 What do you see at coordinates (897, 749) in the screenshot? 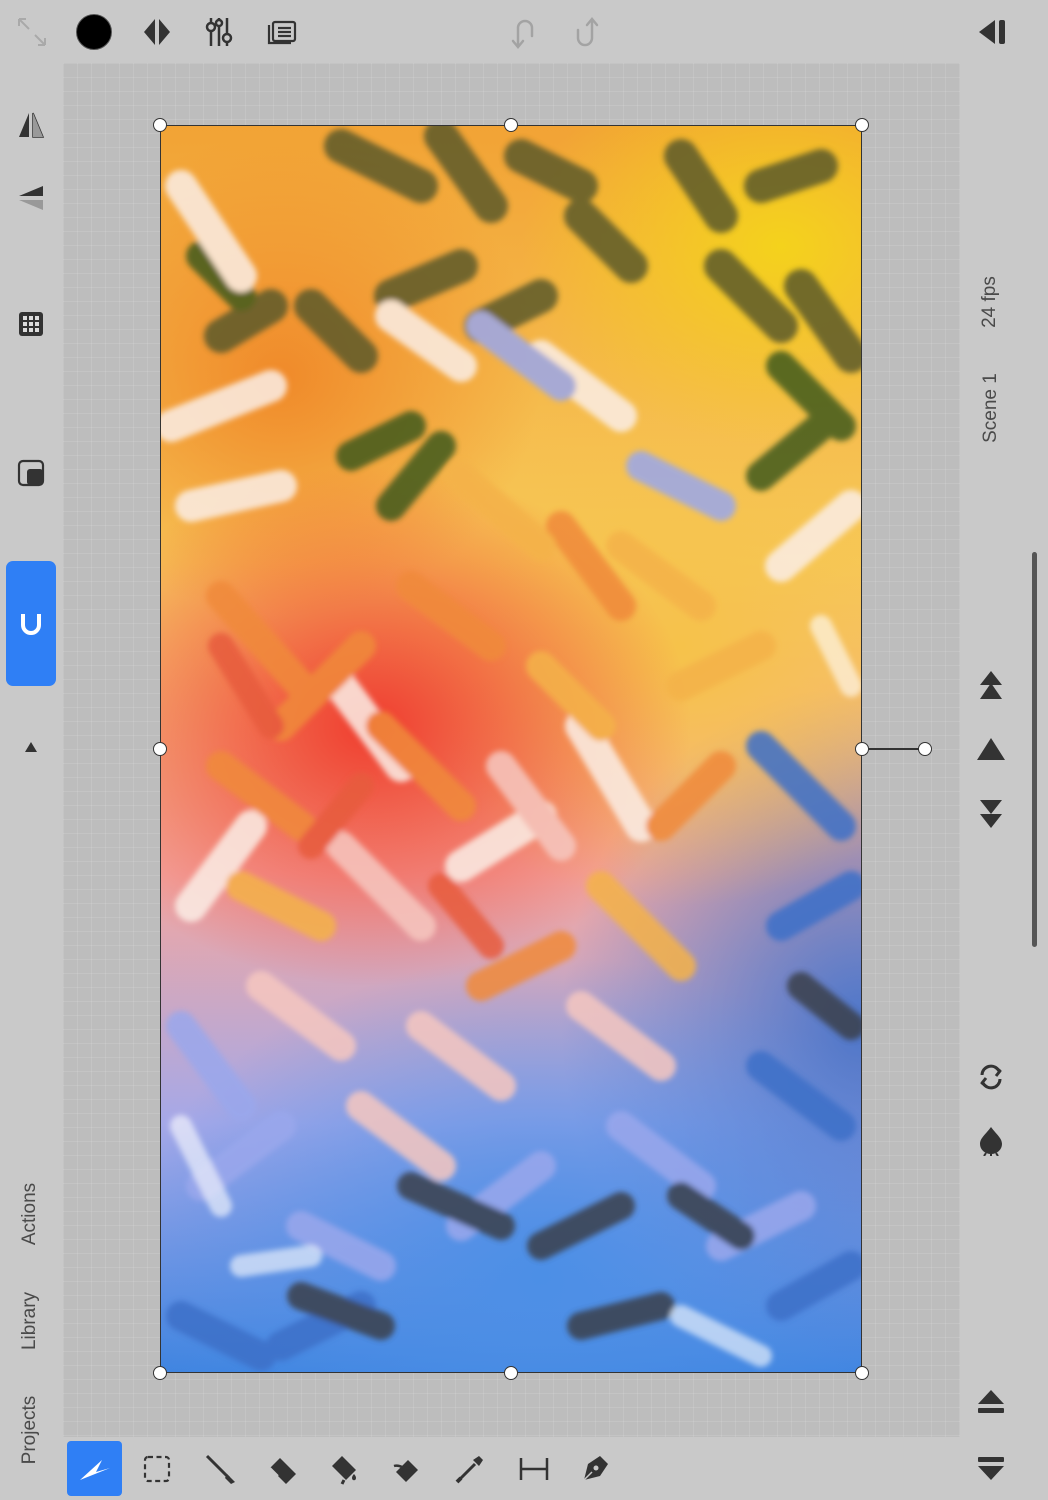
I see `rotation-arm` at bounding box center [897, 749].